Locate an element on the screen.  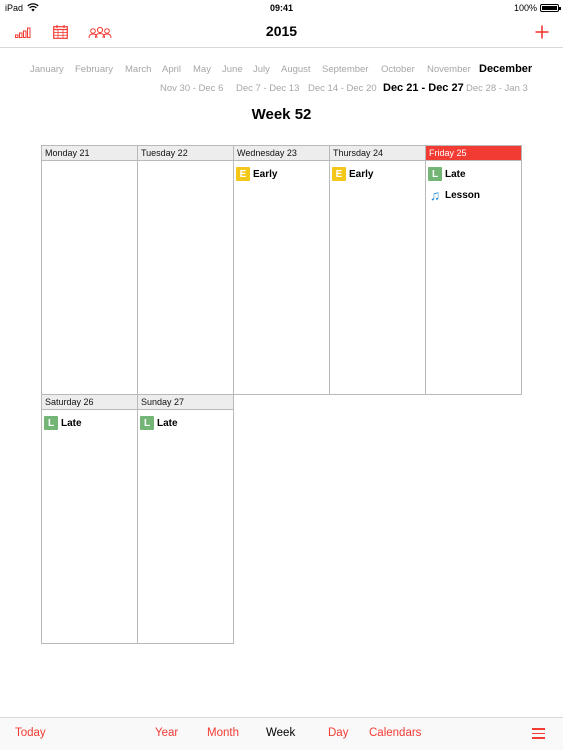
plus-icon is located at coordinates (542, 32).